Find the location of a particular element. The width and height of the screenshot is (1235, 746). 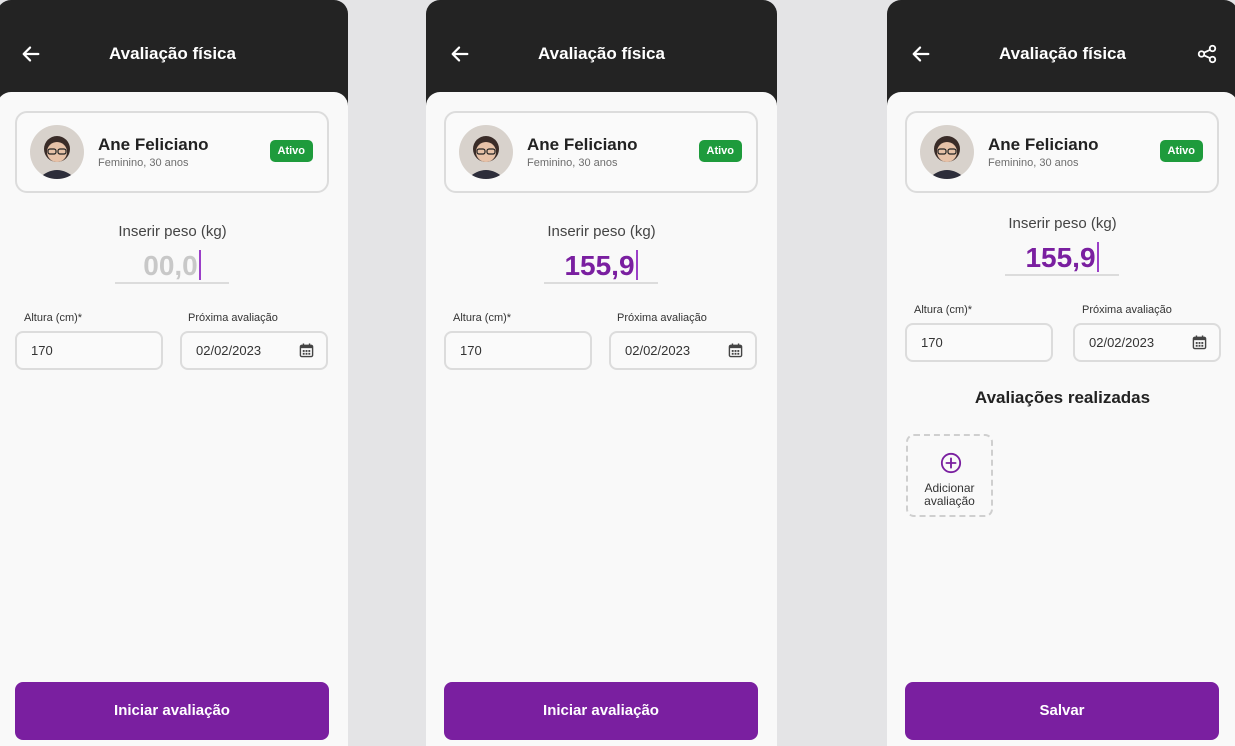

add-evaluation-card: Adicionar avaliação is located at coordinates (949, 475).